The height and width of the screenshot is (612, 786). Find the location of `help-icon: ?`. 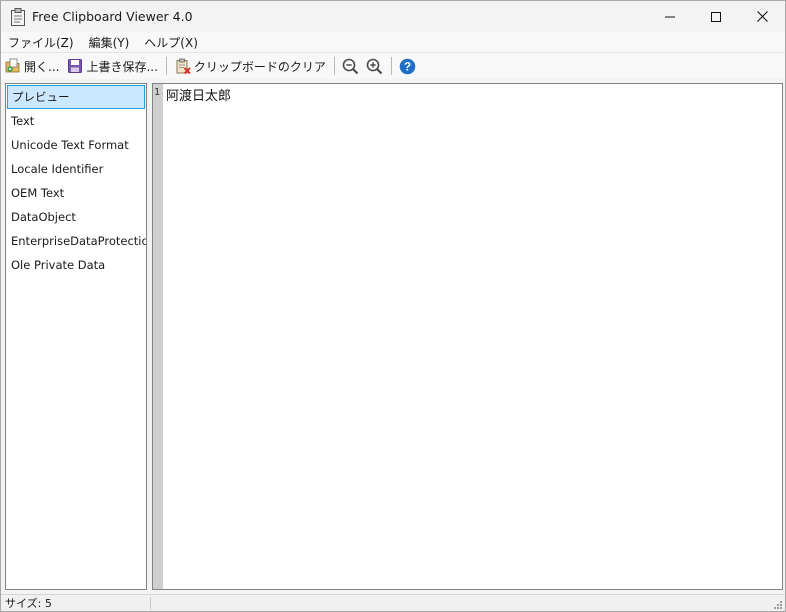

help-icon: ? is located at coordinates (408, 66).